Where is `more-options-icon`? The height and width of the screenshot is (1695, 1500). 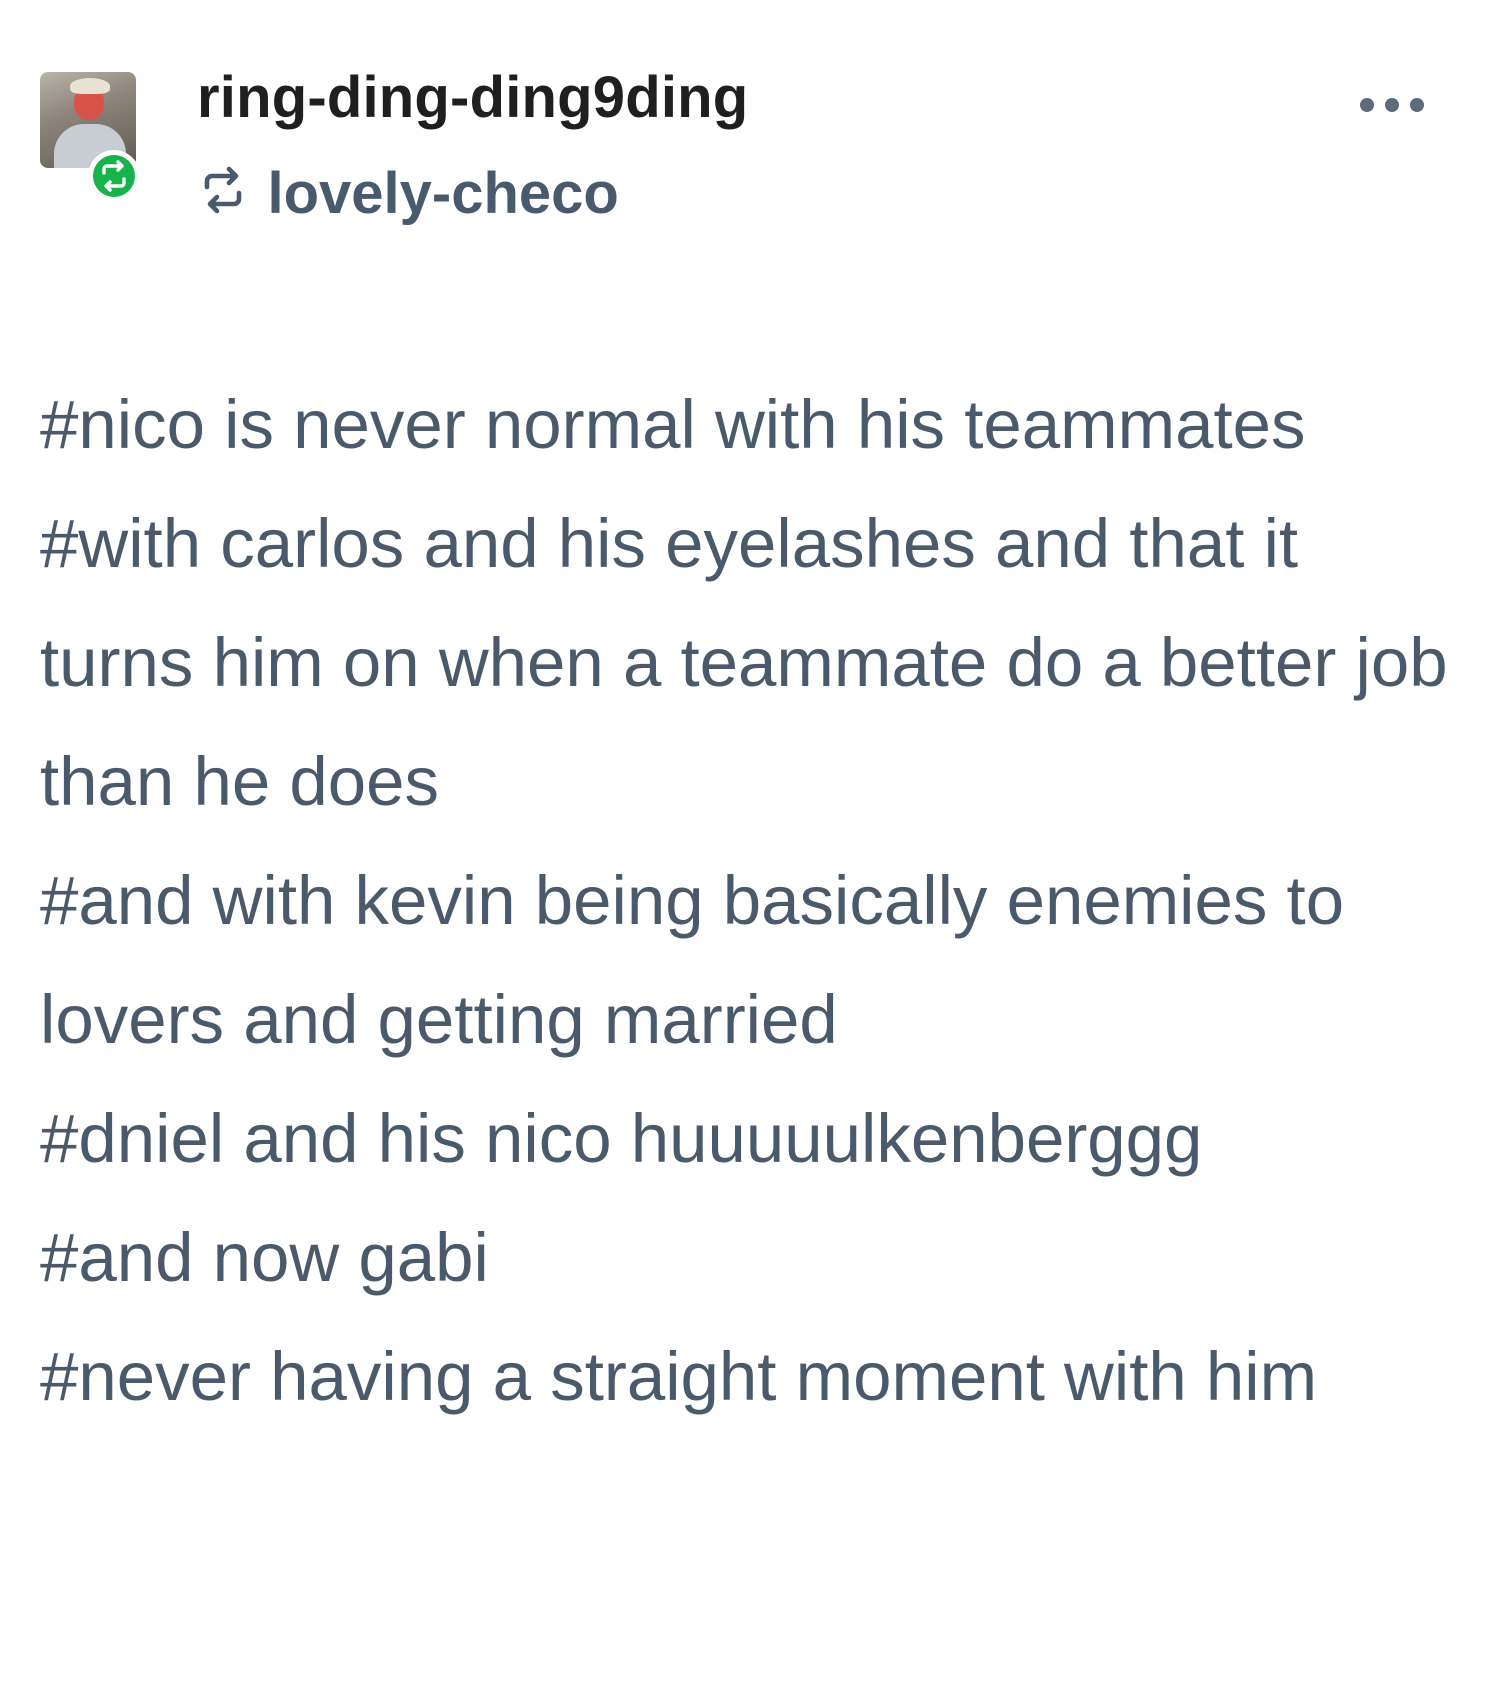 more-options-icon is located at coordinates (1400, 105).